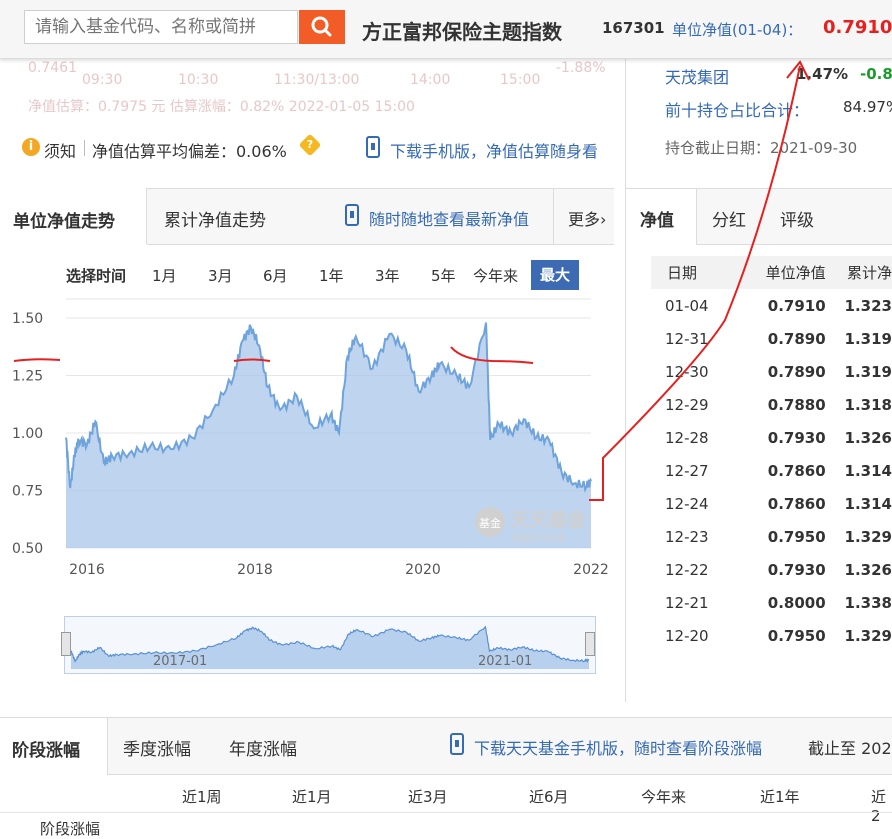  Describe the element at coordinates (161, 27) in the screenshot. I see `search-input` at that location.